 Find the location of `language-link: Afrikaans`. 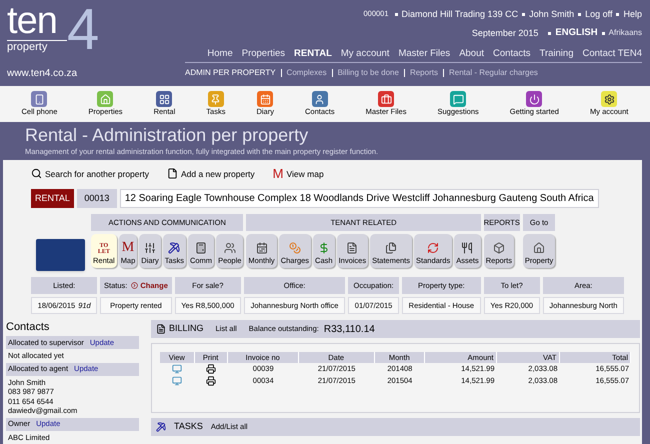

language-link: Afrikaans is located at coordinates (625, 33).